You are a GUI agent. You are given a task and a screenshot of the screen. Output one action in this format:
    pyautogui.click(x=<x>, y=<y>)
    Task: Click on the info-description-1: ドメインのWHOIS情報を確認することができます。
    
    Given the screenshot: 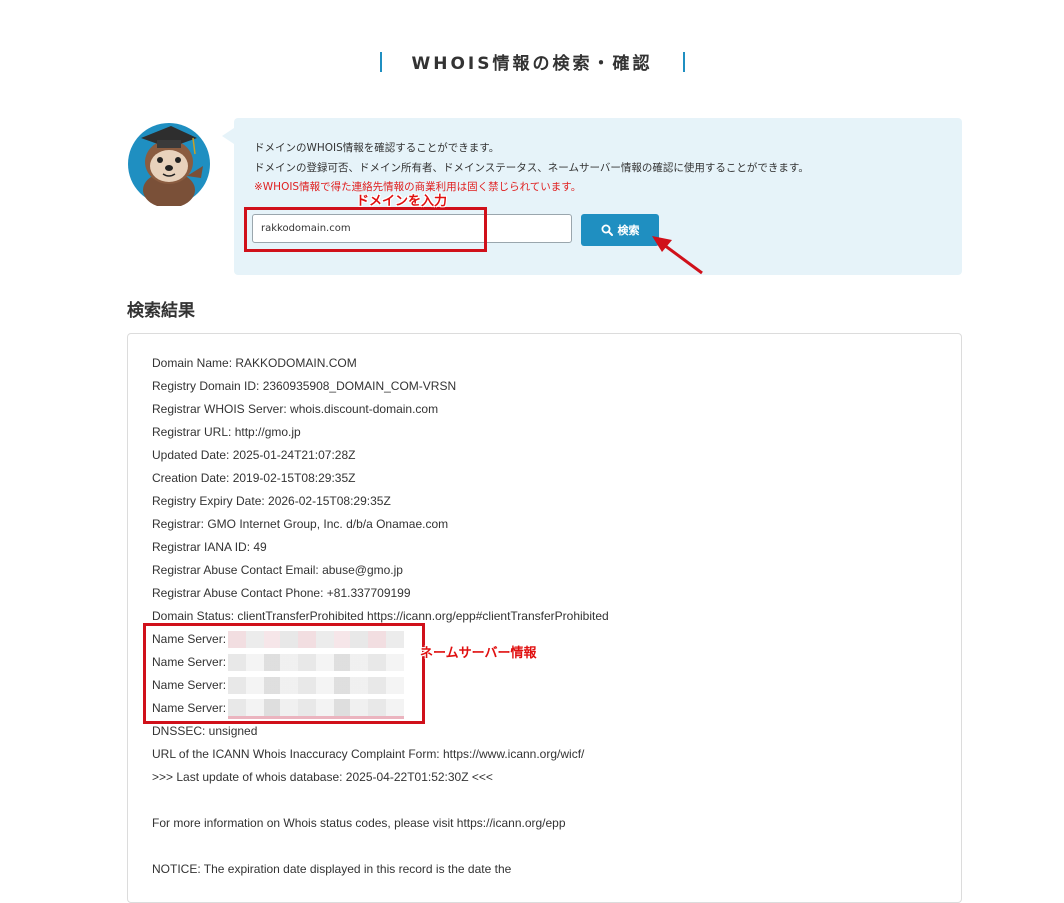 What is the action you would take?
    pyautogui.click(x=377, y=148)
    